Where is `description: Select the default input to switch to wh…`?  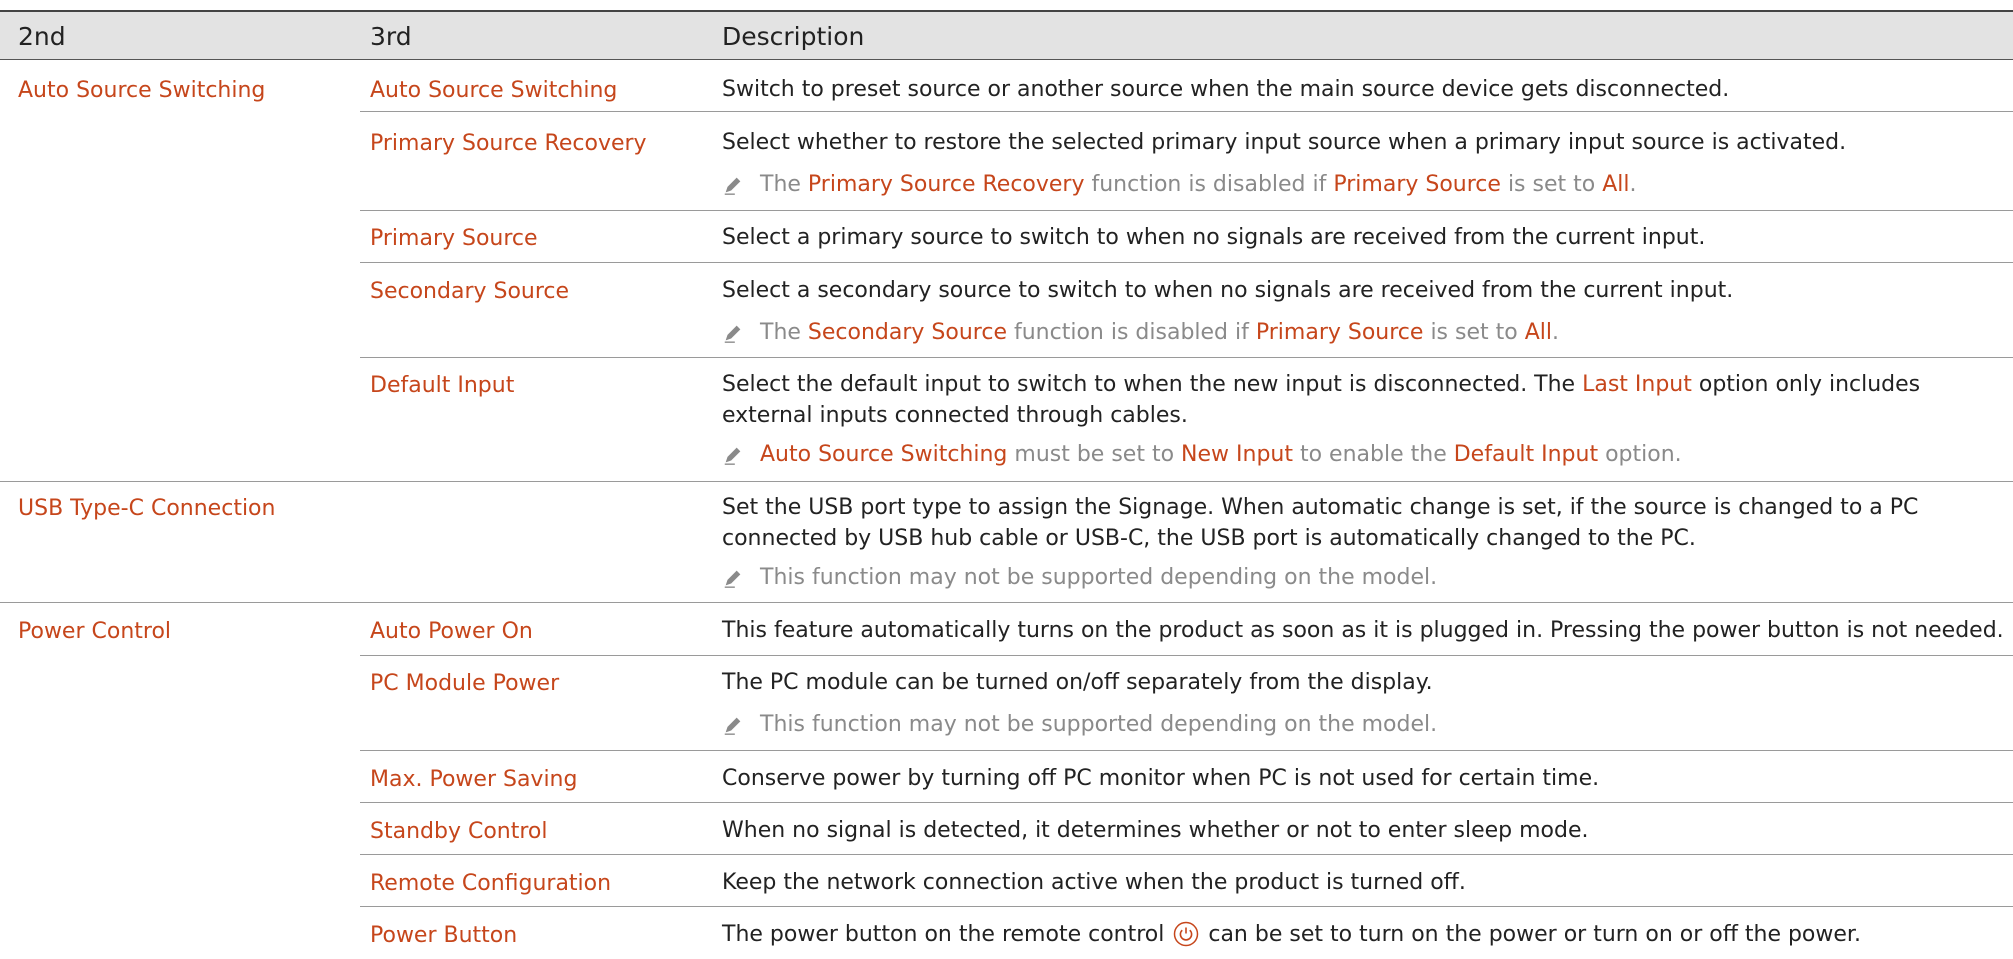
description: Select the default input to switch to wh… is located at coordinates (1321, 400).